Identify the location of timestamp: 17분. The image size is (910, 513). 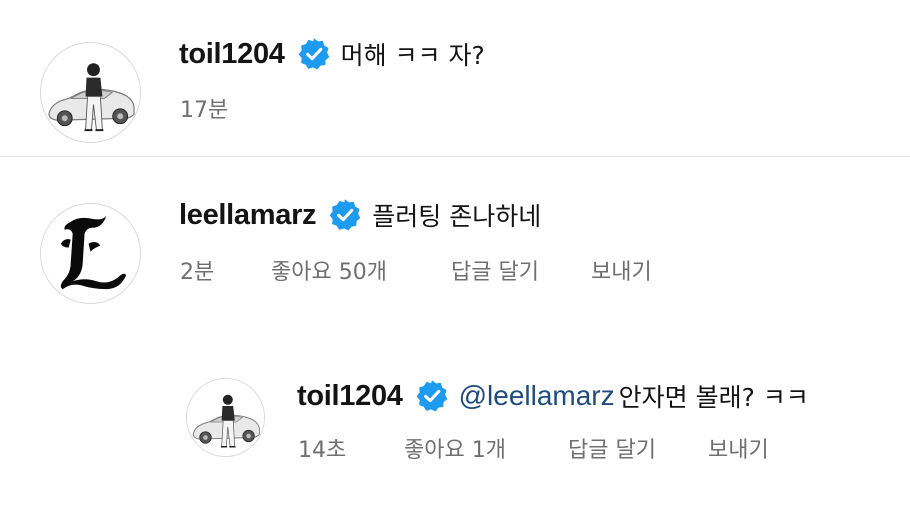
(204, 110).